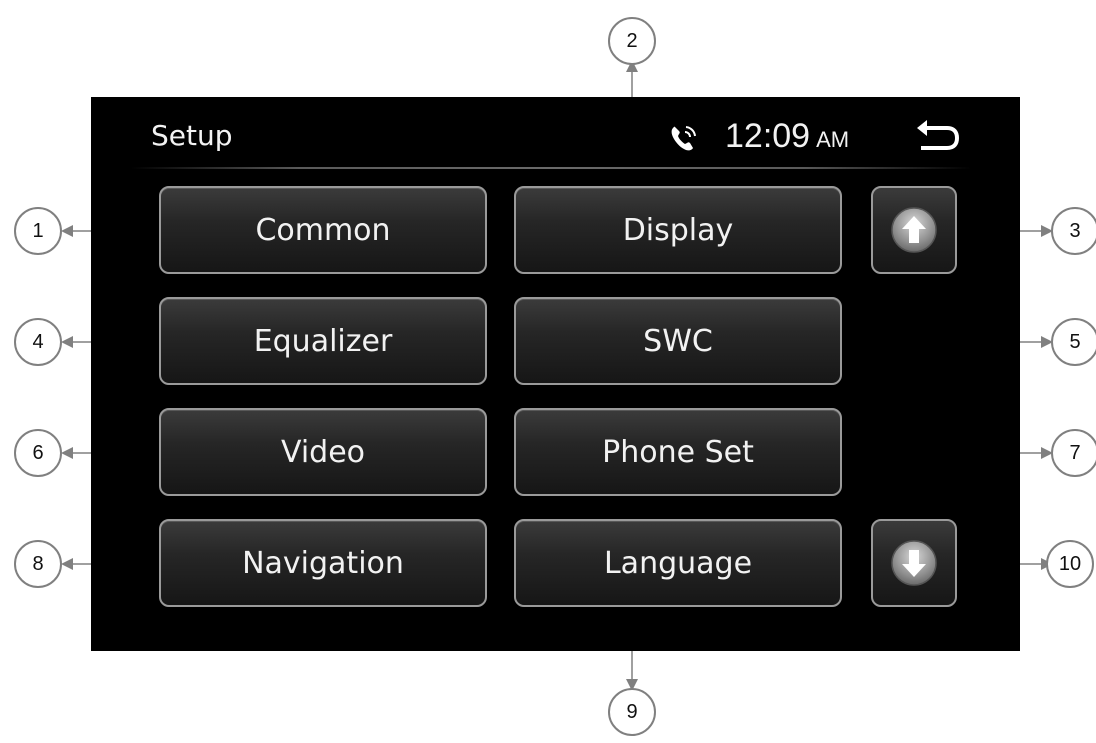 The image size is (1096, 743). I want to click on phone-icon, so click(683, 138).